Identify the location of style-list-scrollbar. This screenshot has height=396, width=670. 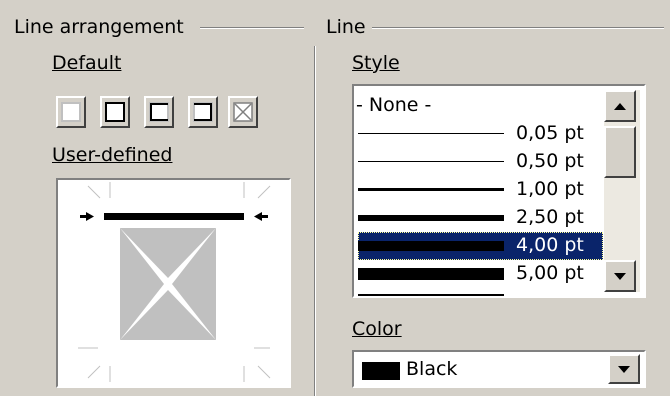
(622, 191).